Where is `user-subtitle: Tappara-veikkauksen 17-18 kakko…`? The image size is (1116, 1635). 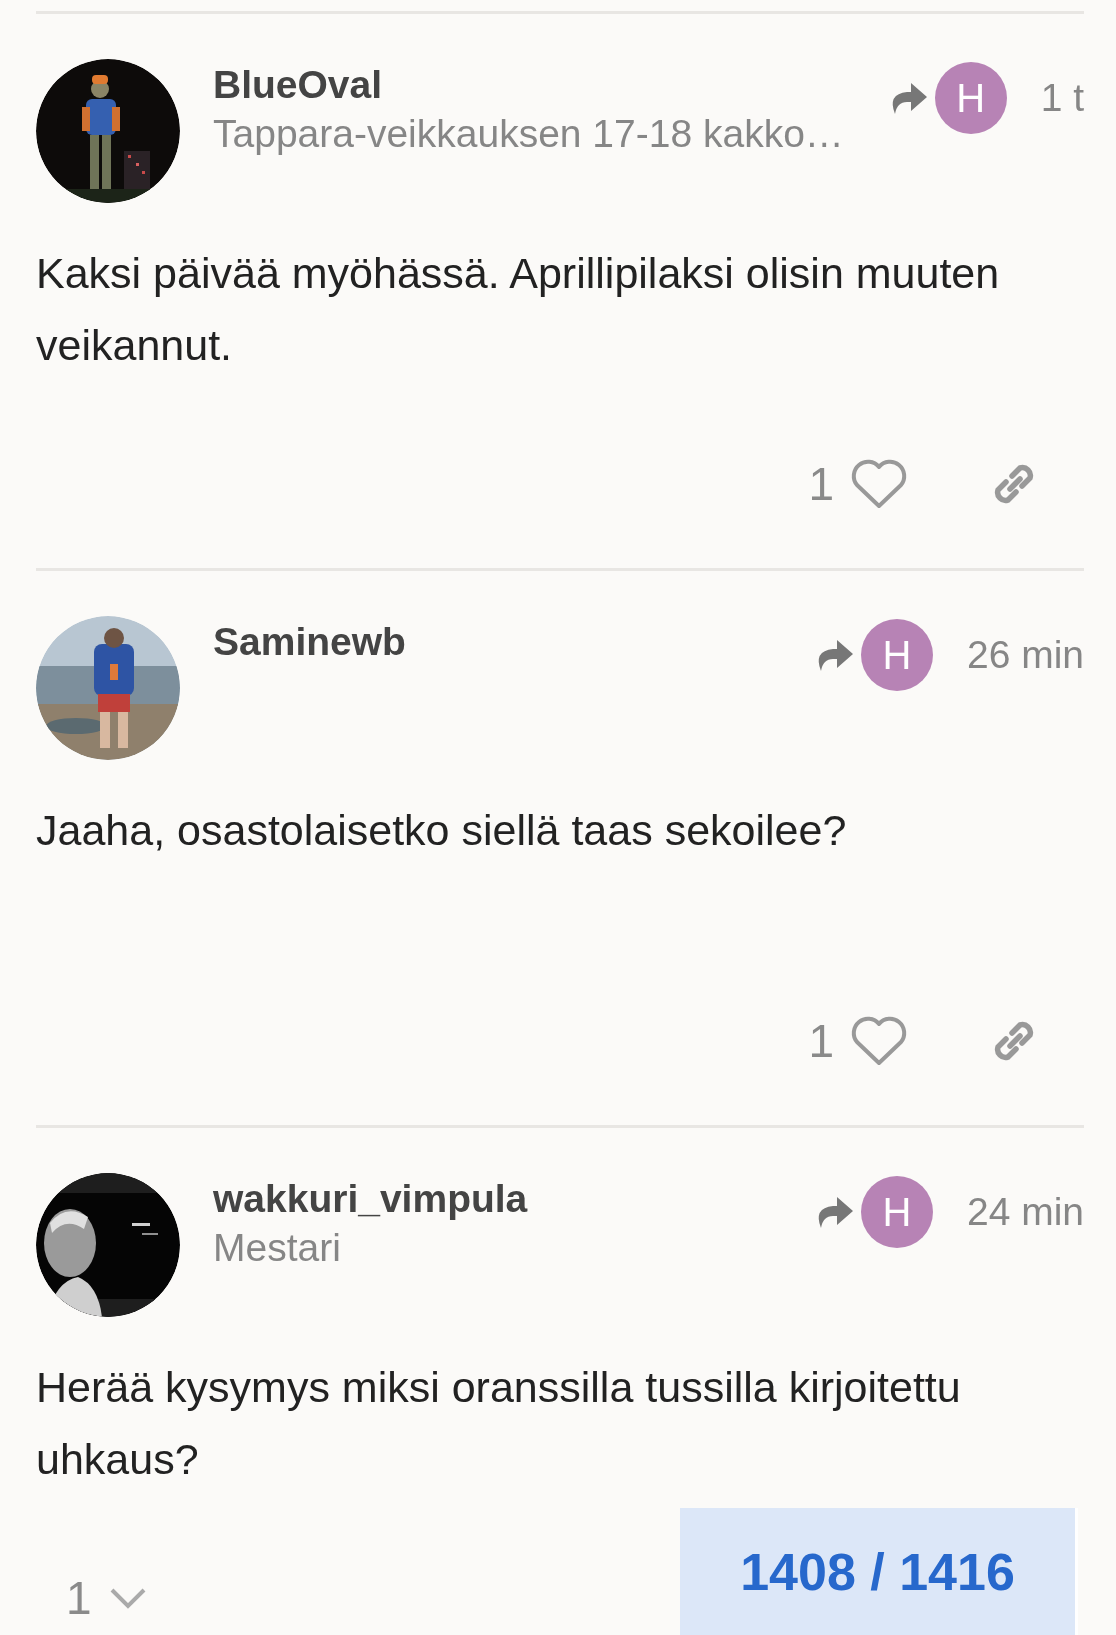
user-subtitle: Tappara-veikkauksen 17-18 kakko… is located at coordinates (529, 134).